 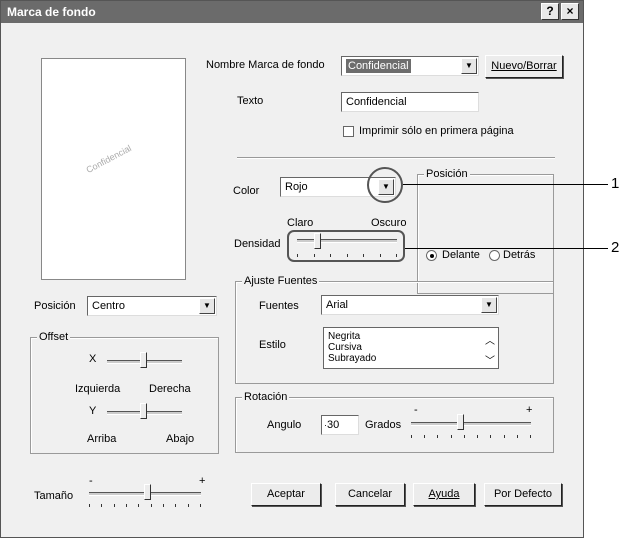 What do you see at coordinates (279, 306) in the screenshot?
I see `font-label: Fuentes` at bounding box center [279, 306].